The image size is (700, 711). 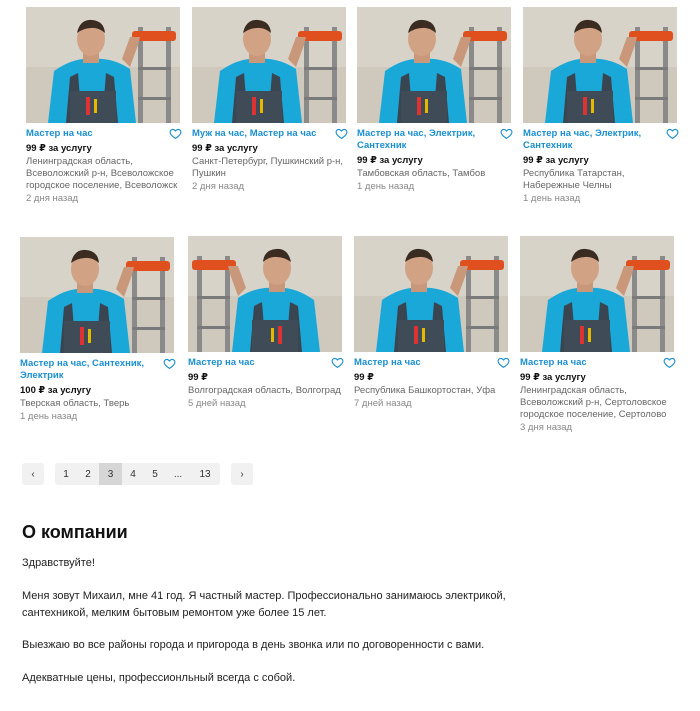 I want to click on prev-page-button: ‹, so click(x=33, y=474).